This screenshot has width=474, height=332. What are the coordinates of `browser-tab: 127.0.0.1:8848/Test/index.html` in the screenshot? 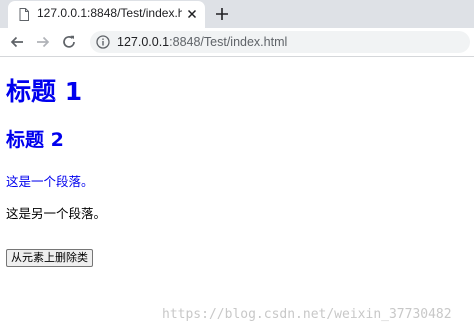 It's located at (106, 14).